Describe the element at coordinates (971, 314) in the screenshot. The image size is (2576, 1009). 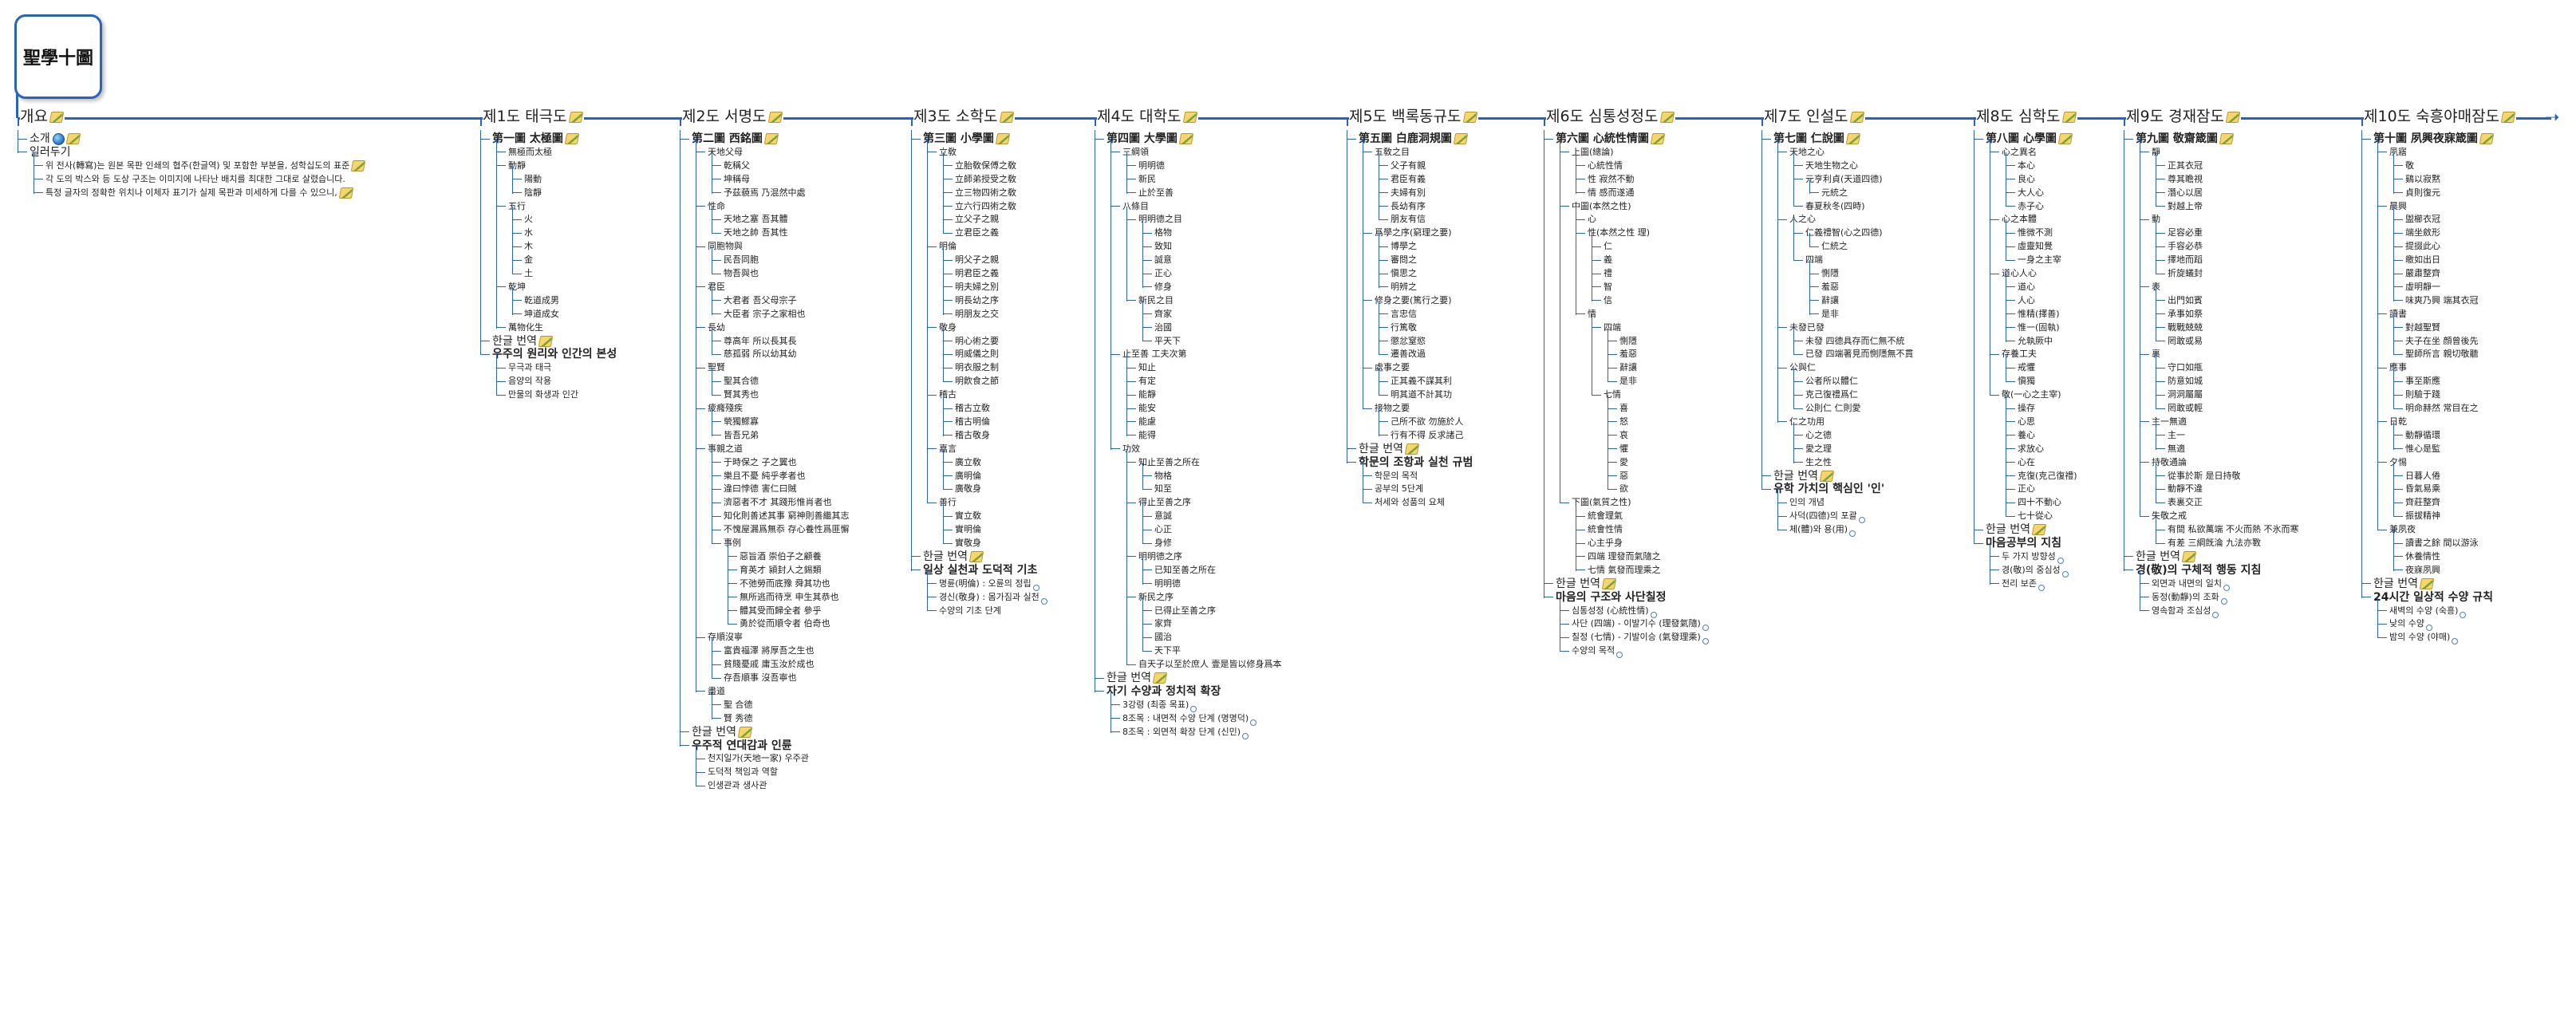
I see `topic-node-level-3: 明朋友之交` at that location.